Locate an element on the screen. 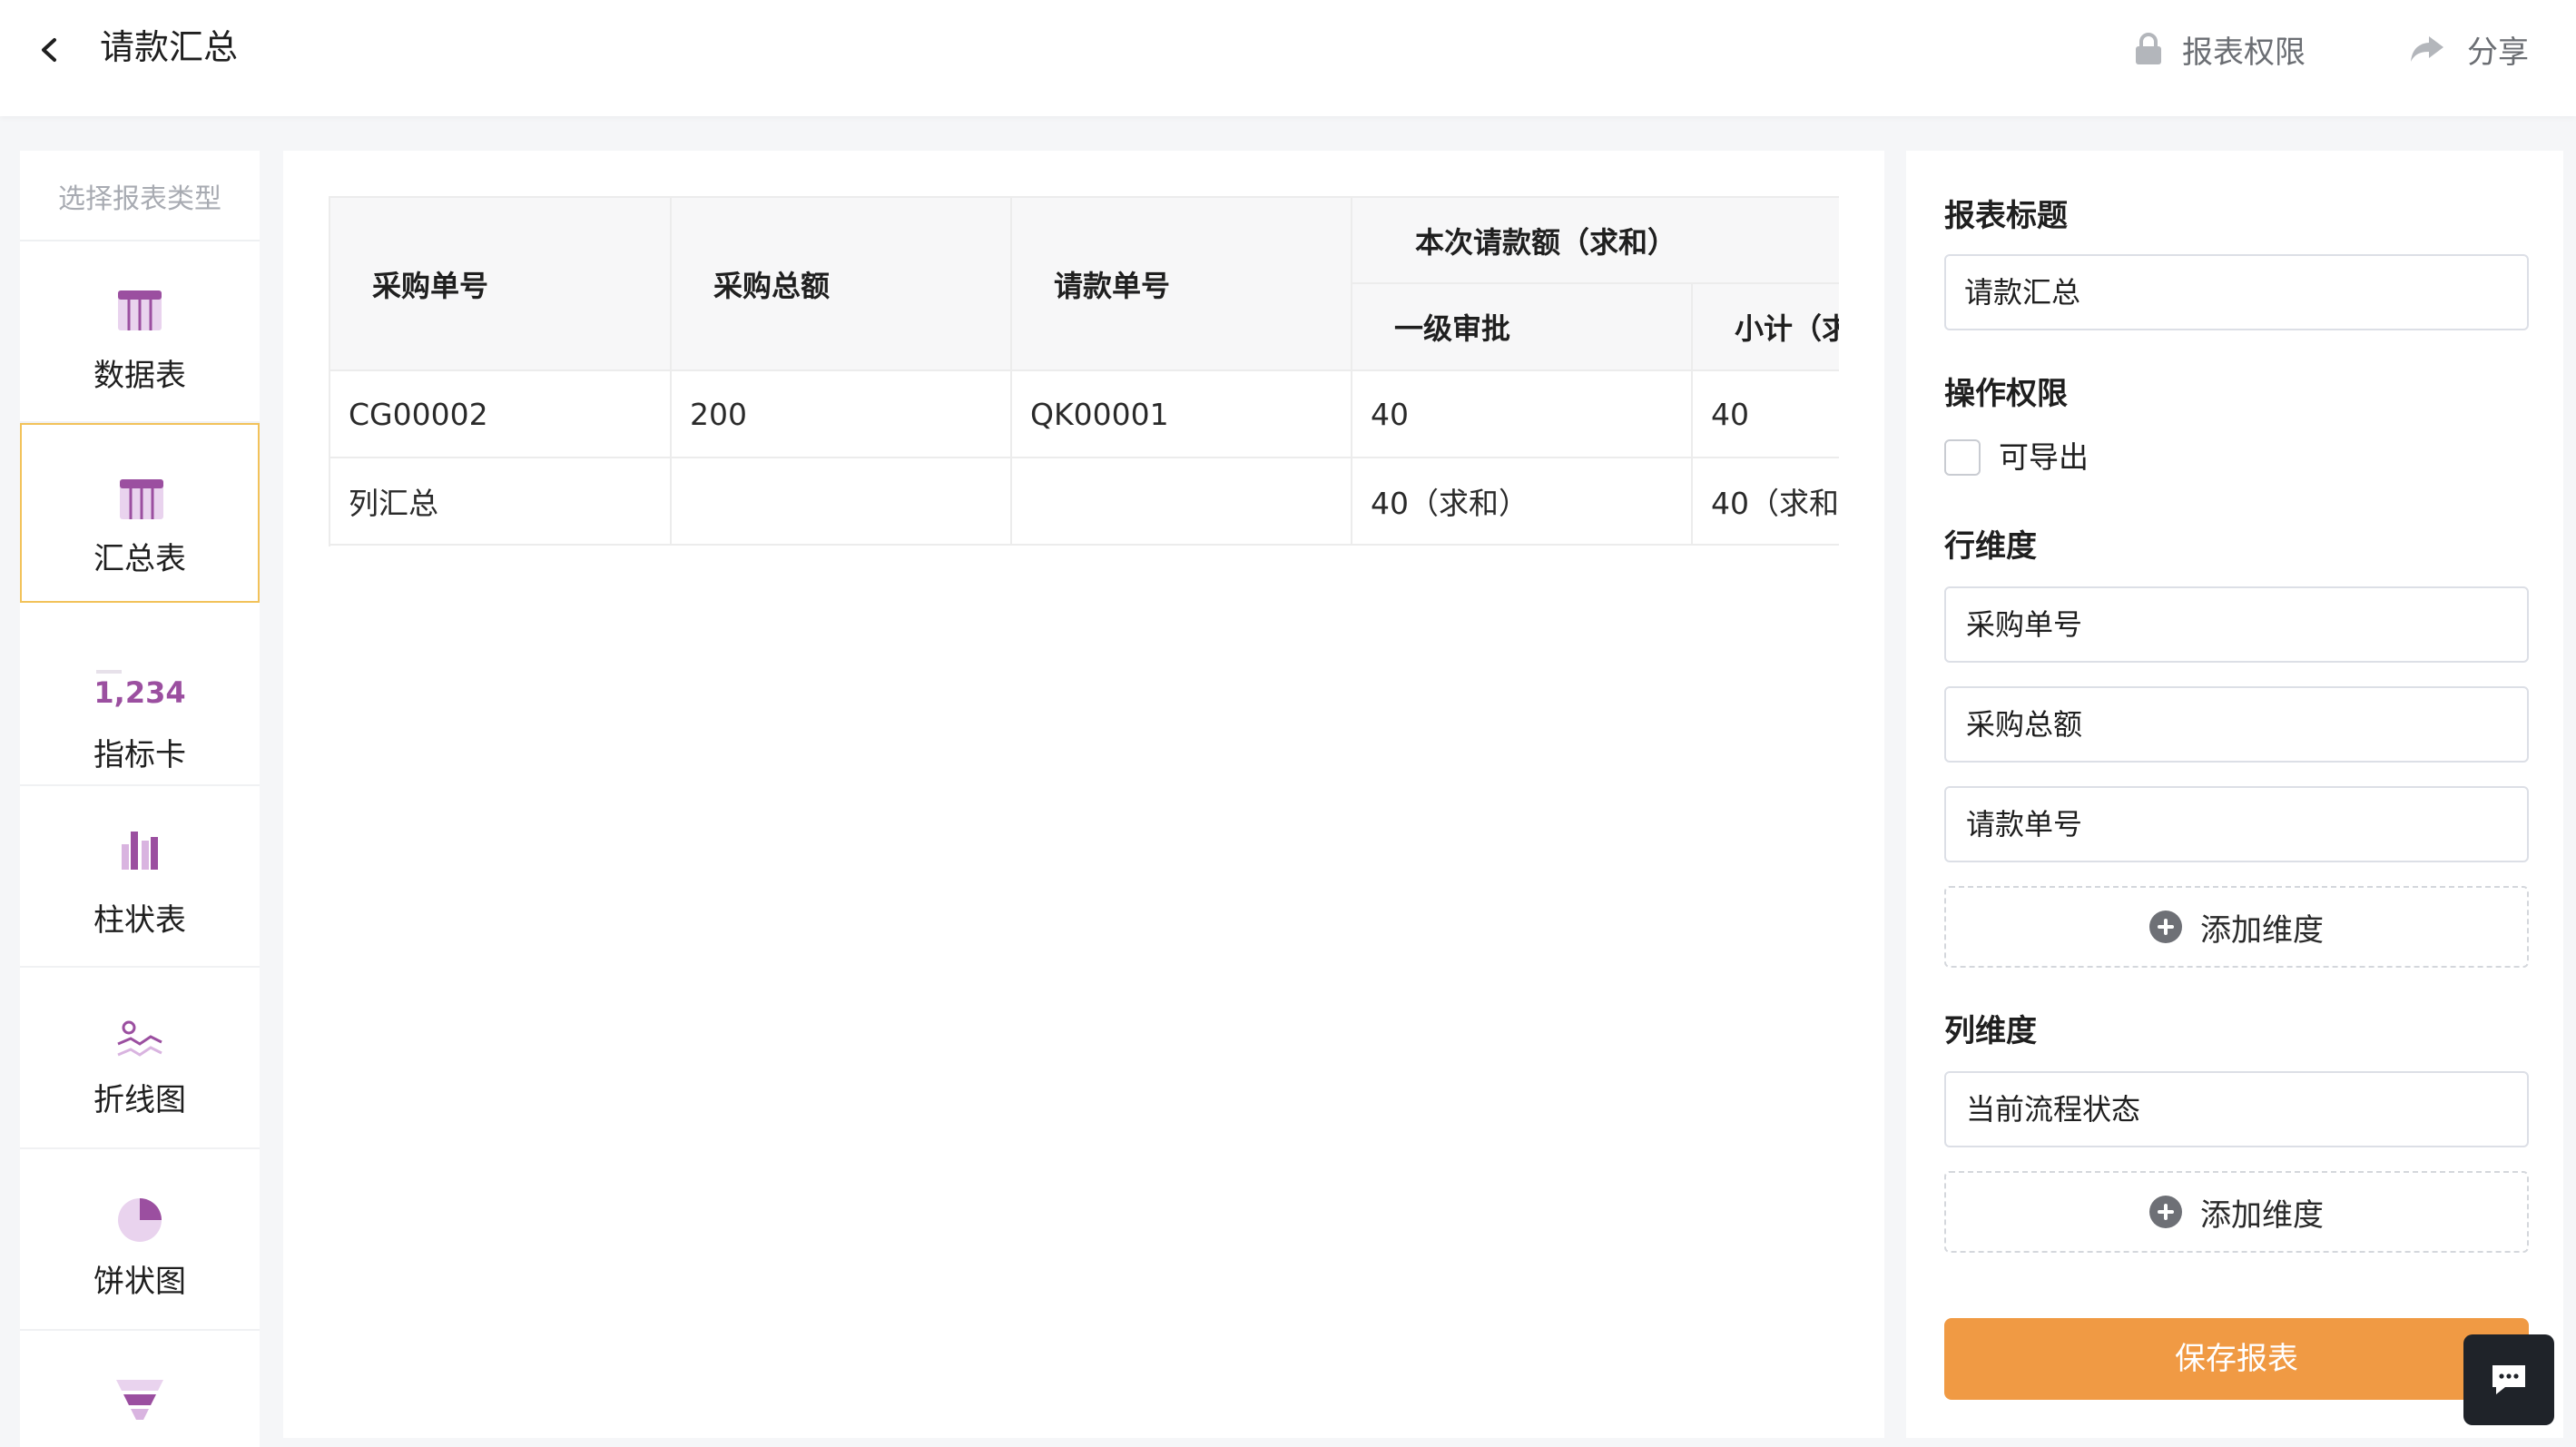 This screenshot has width=2576, height=1447. header-group-request-amount: 本次请款额（求和） is located at coordinates (1595, 241).